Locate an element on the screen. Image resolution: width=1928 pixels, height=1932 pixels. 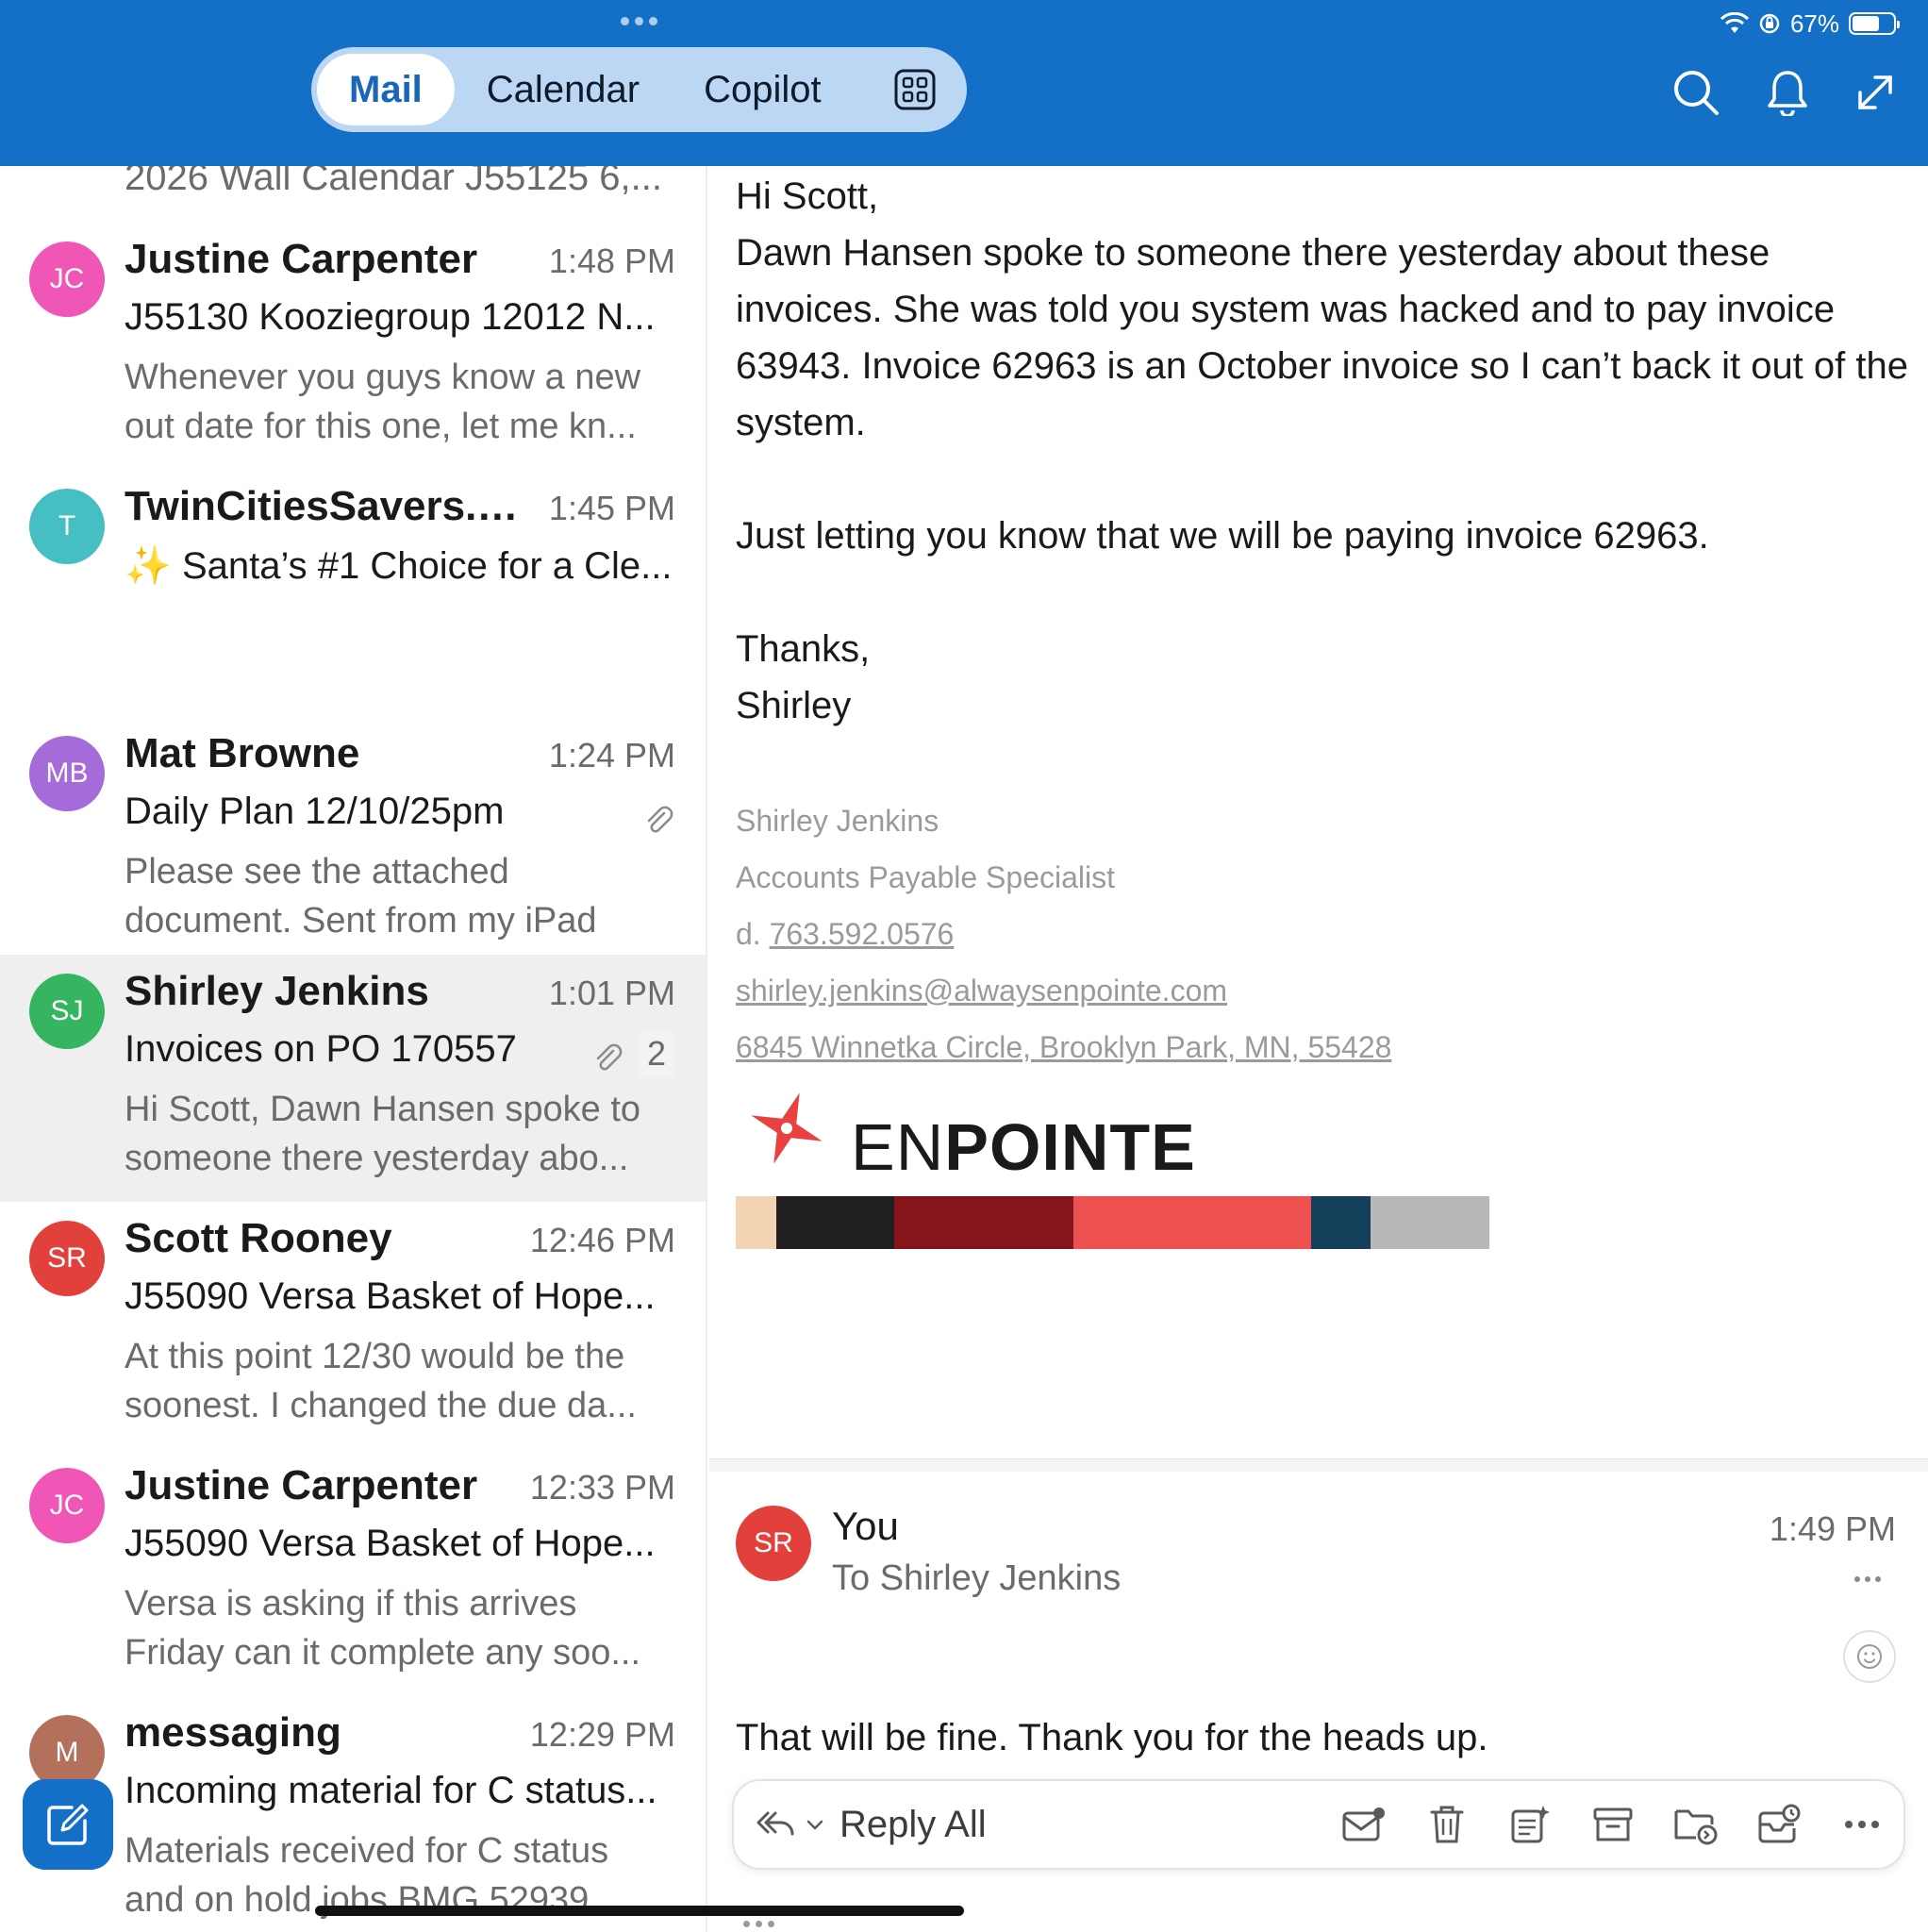
reply-all-label: Reply All is located at coordinates (913, 1824).